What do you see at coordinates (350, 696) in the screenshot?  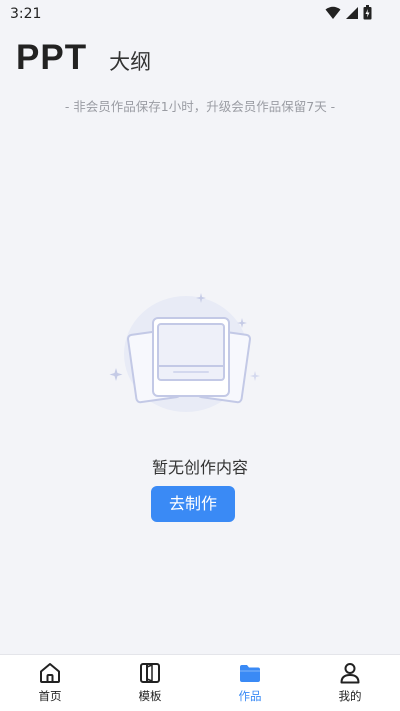 I see `nav-label-profile: 我的` at bounding box center [350, 696].